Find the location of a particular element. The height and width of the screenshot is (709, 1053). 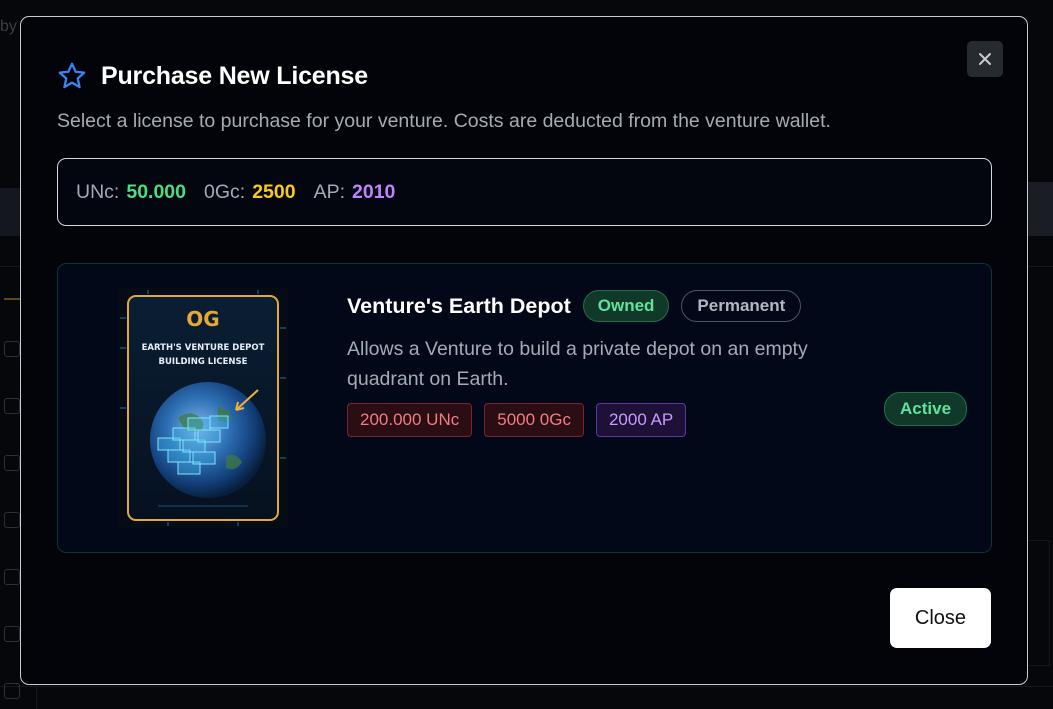

owned-badge: Owned is located at coordinates (626, 306).